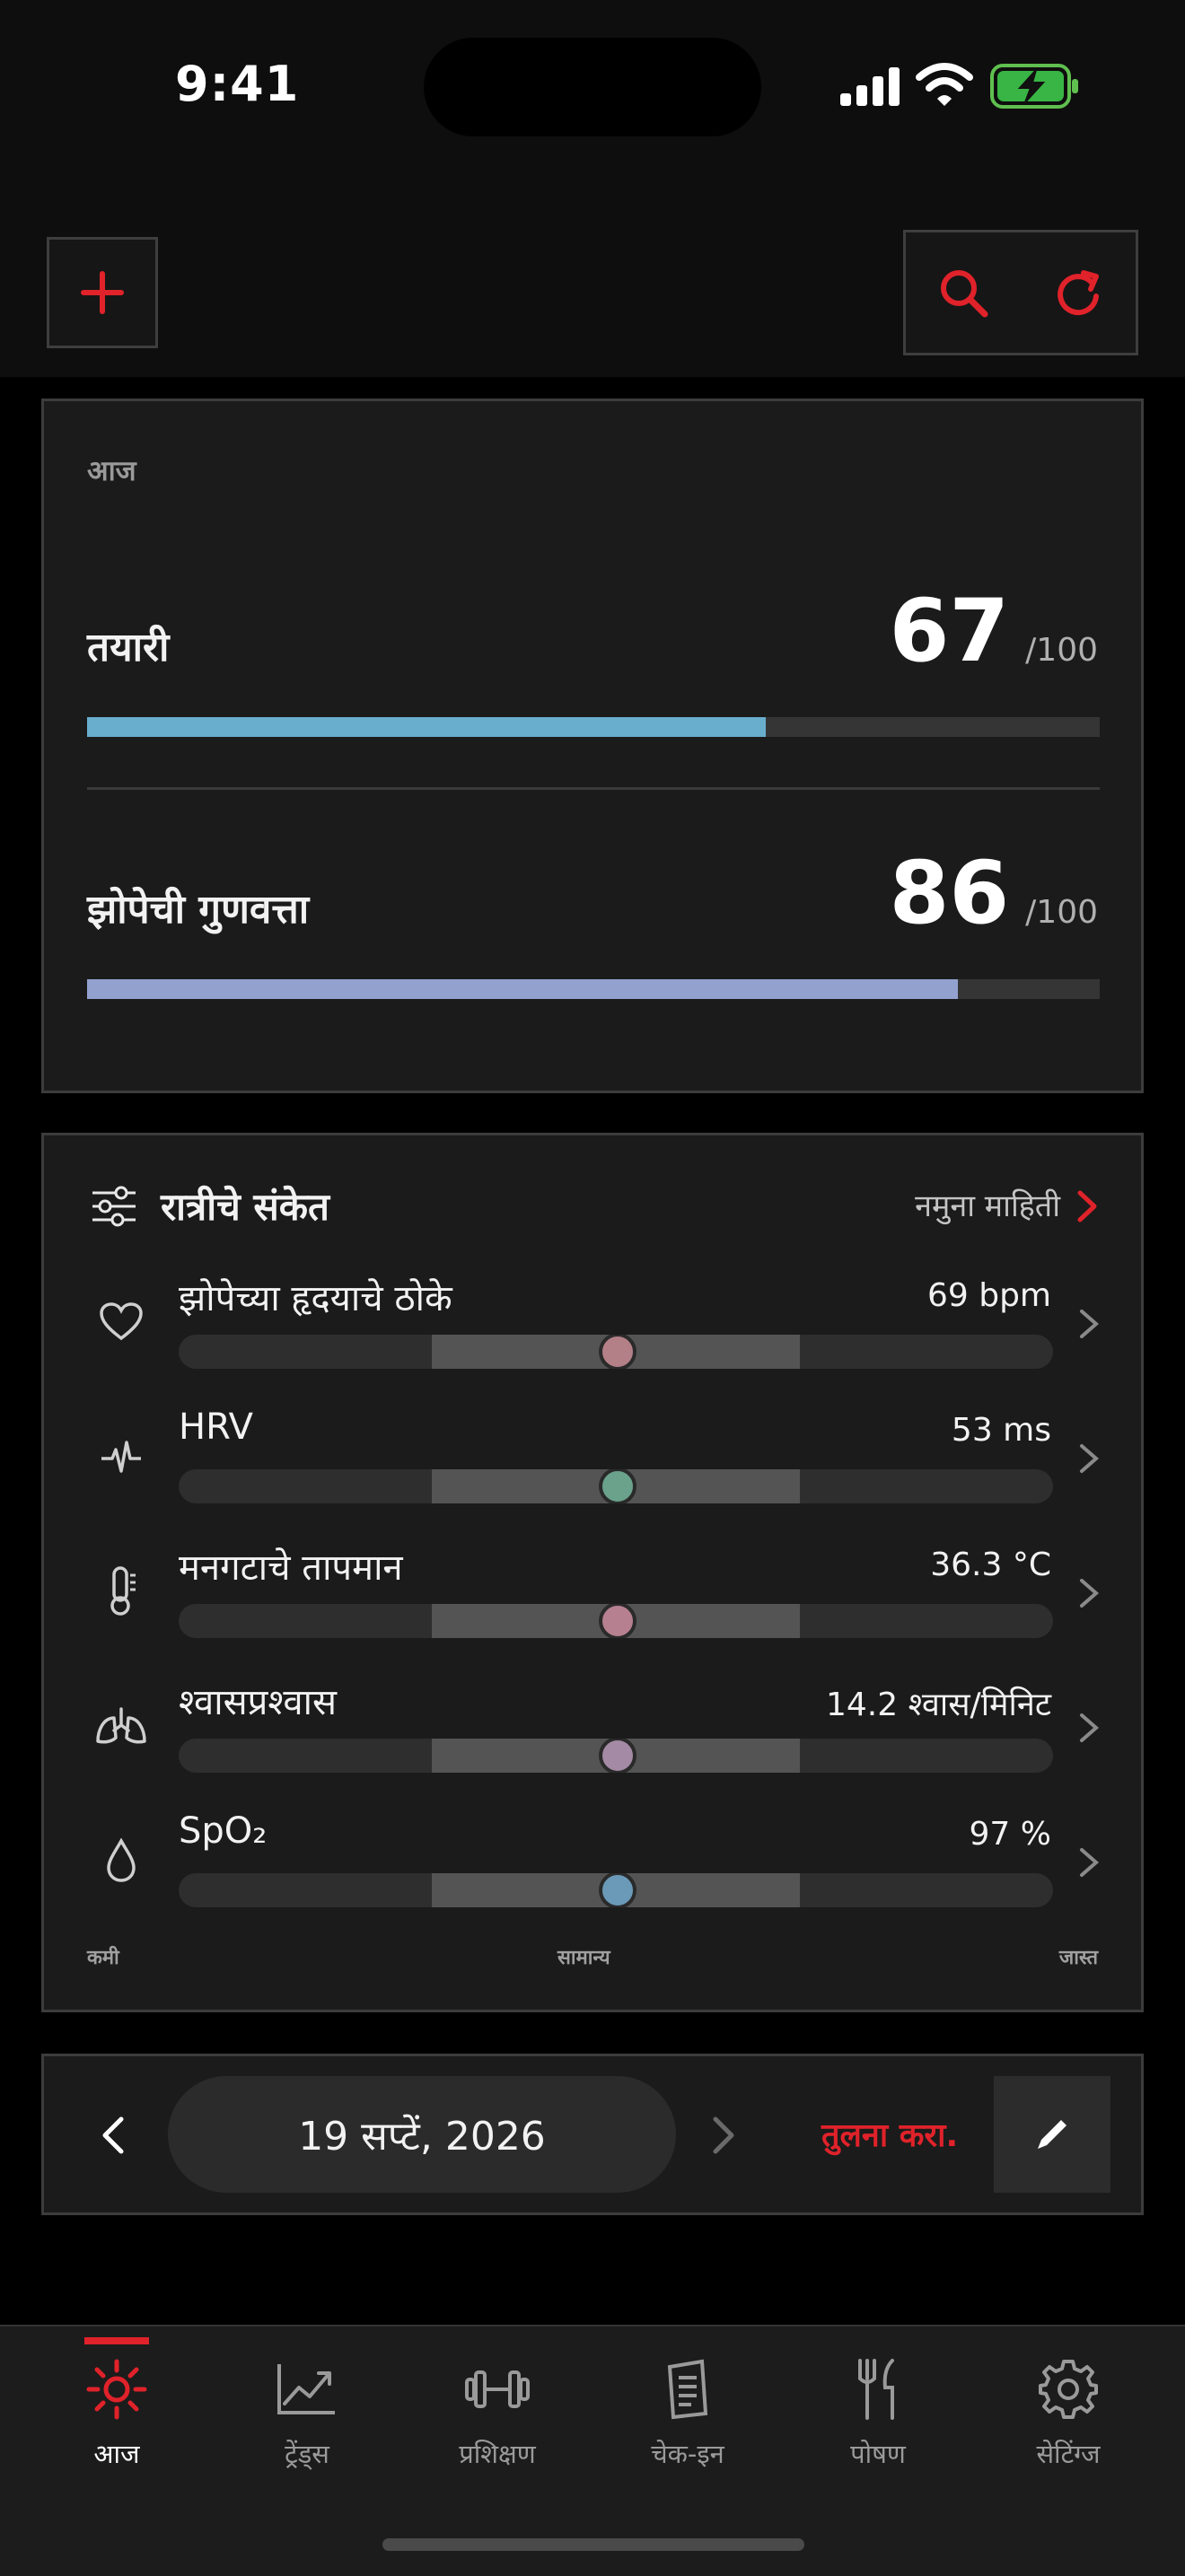  I want to click on today-label: आज, so click(111, 471).